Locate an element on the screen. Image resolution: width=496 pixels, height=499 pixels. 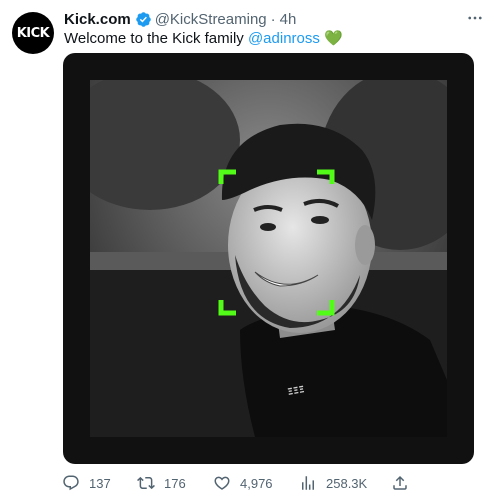
left-eye is located at coordinates (268, 227).